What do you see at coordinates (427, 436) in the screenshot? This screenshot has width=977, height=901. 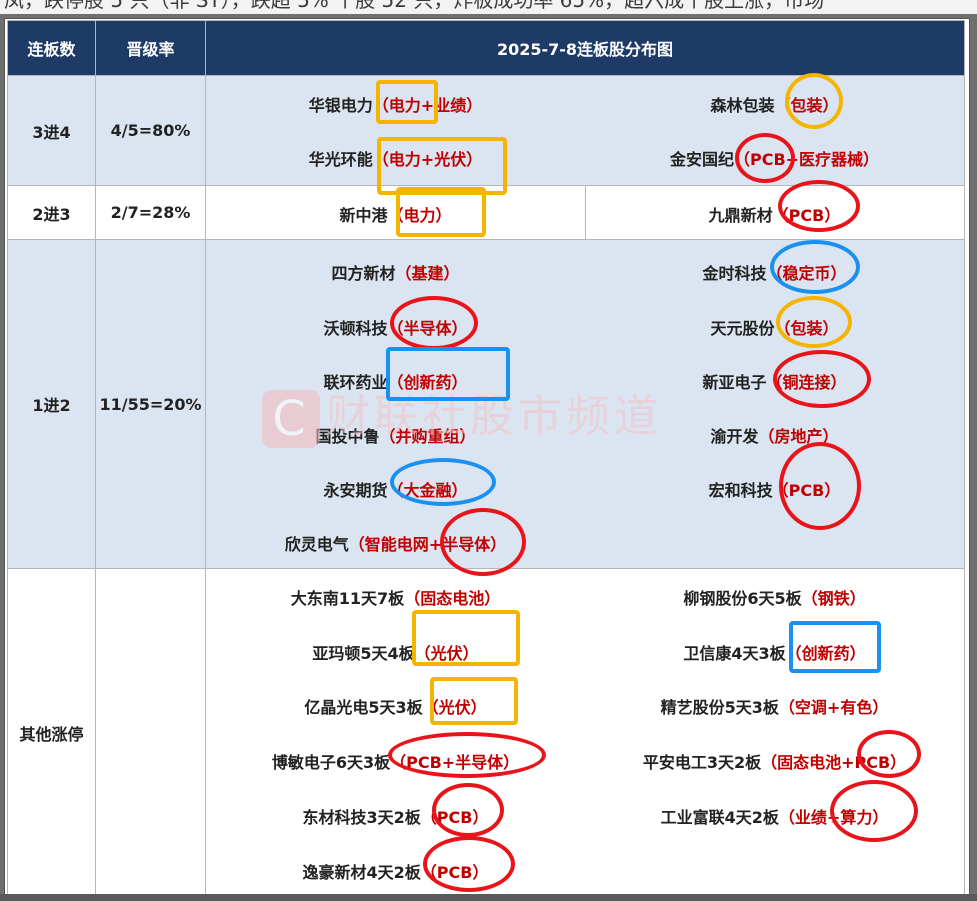 I see `stock-tag: （并购重组）` at bounding box center [427, 436].